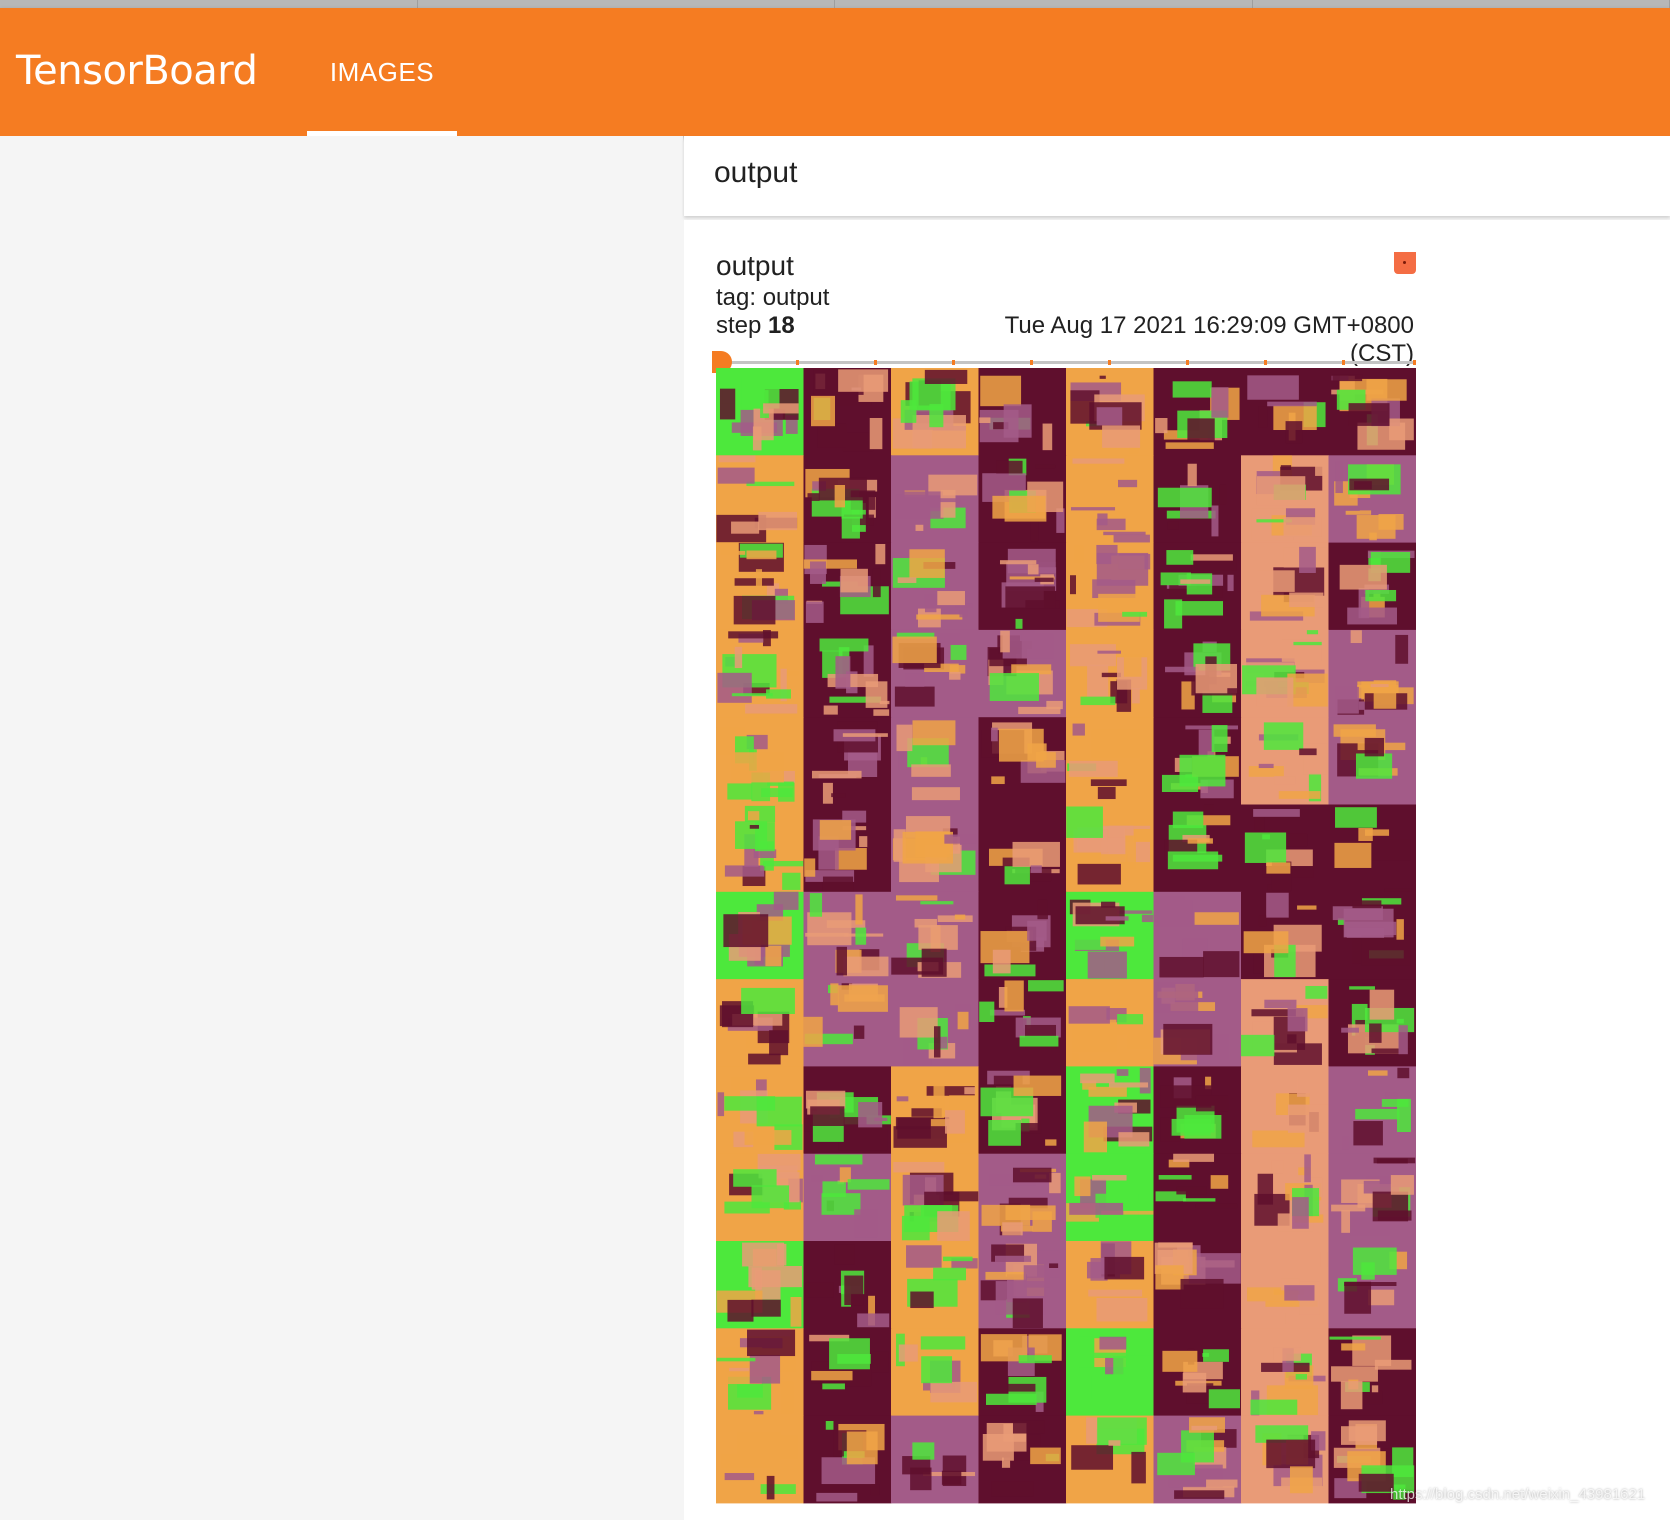 This screenshot has height=1520, width=1670. I want to click on tab-images: IMAGES, so click(382, 72).